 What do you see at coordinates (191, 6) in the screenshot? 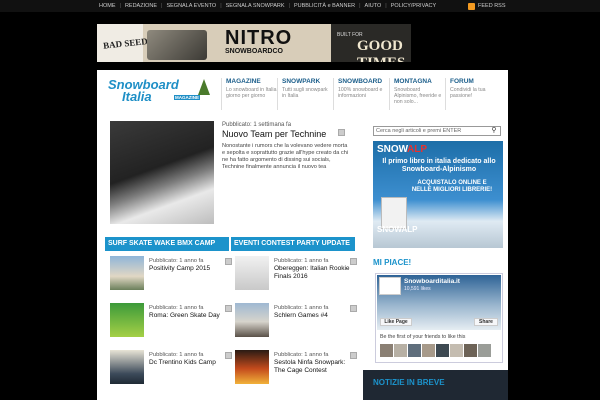
I see `topnav-segnala-evento: SEGNALA EVENTO` at bounding box center [191, 6].